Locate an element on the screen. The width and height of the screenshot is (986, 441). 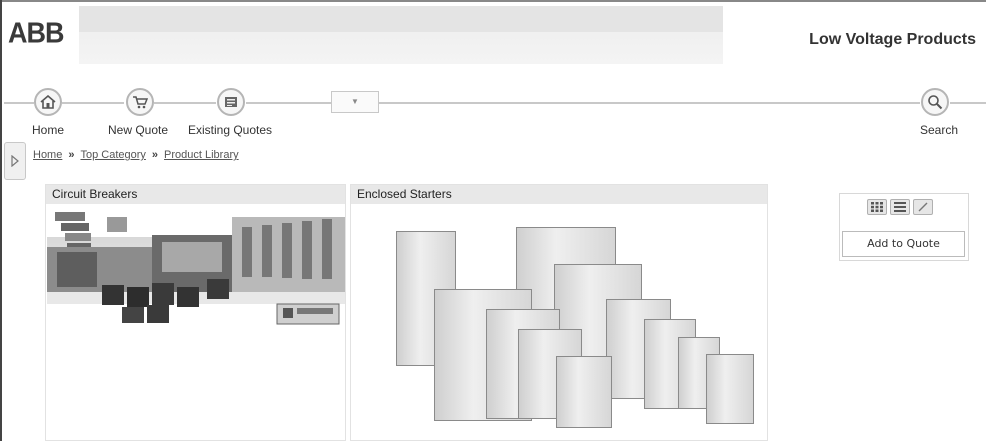
nav-home is located at coordinates (48, 102).